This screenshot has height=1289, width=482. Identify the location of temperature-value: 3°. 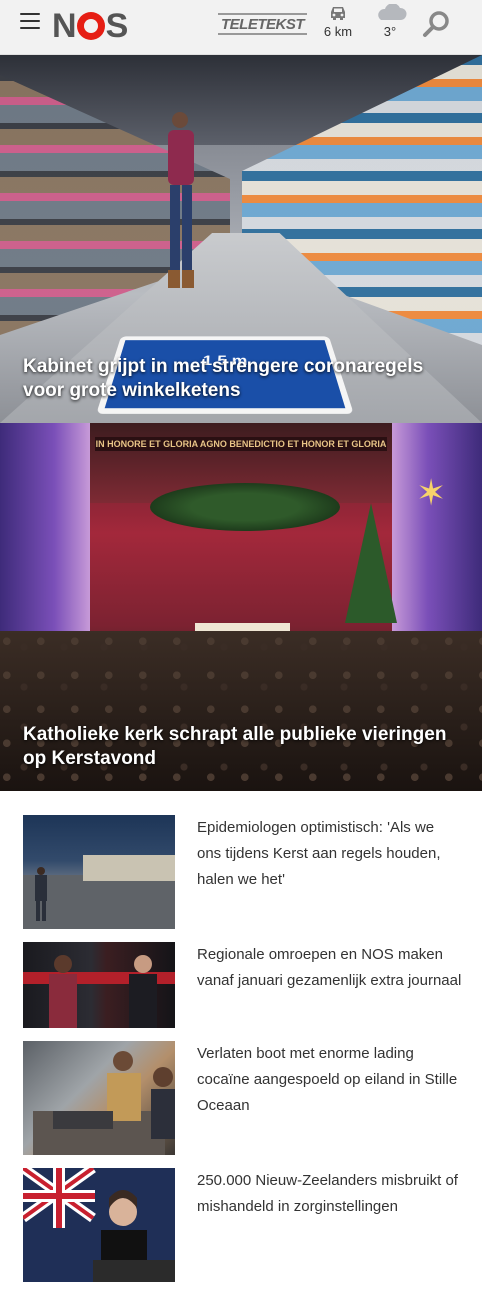
(390, 31).